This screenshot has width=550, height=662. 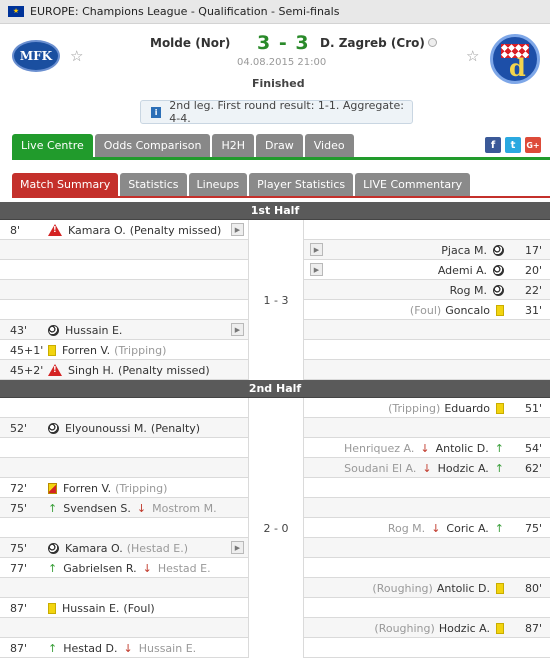 What do you see at coordinates (533, 408) in the screenshot?
I see `event-time: 51'` at bounding box center [533, 408].